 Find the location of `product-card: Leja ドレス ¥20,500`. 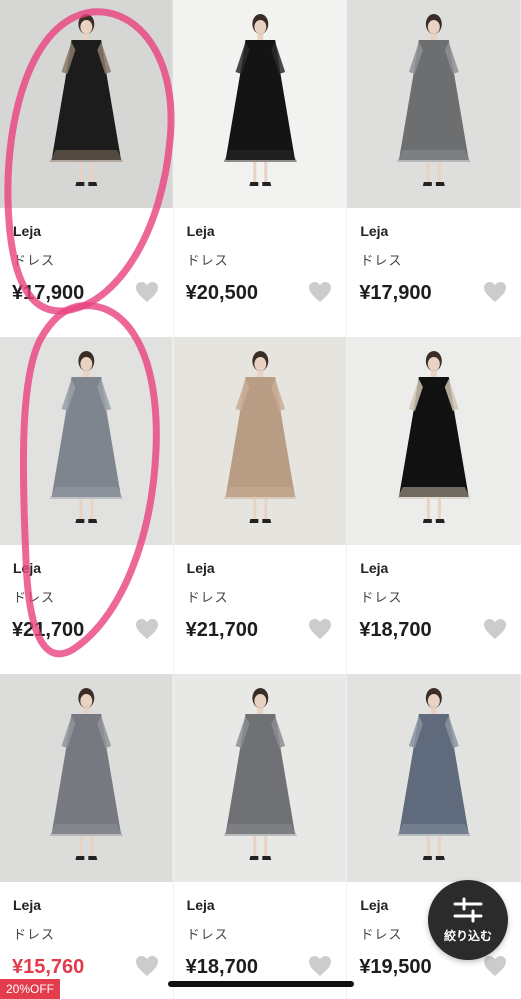

product-card: Leja ドレス ¥20,500 is located at coordinates (260, 168).